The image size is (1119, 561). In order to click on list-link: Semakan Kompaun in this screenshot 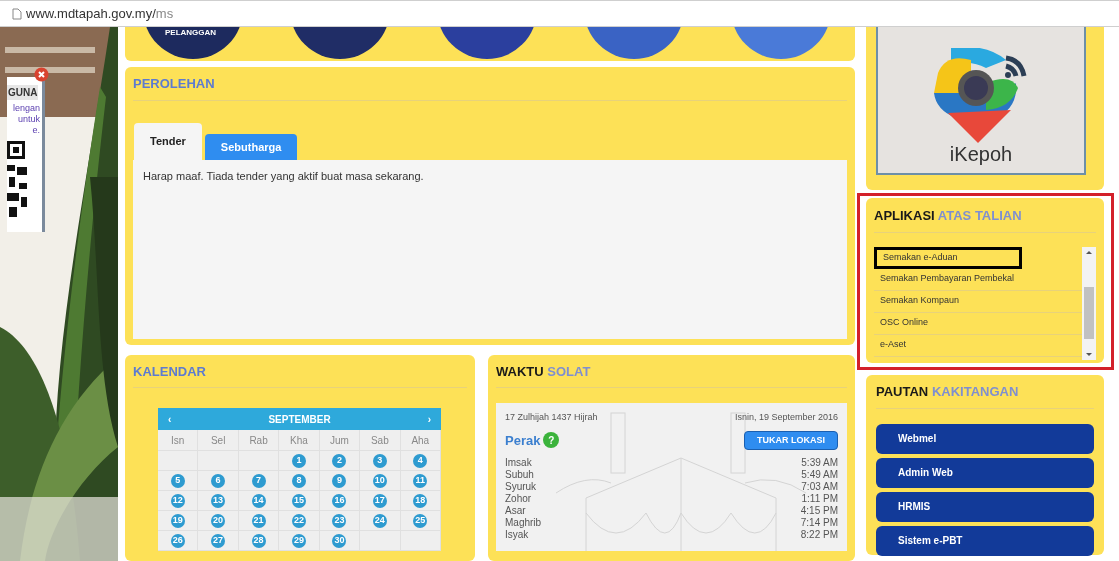, I will do `click(978, 301)`.